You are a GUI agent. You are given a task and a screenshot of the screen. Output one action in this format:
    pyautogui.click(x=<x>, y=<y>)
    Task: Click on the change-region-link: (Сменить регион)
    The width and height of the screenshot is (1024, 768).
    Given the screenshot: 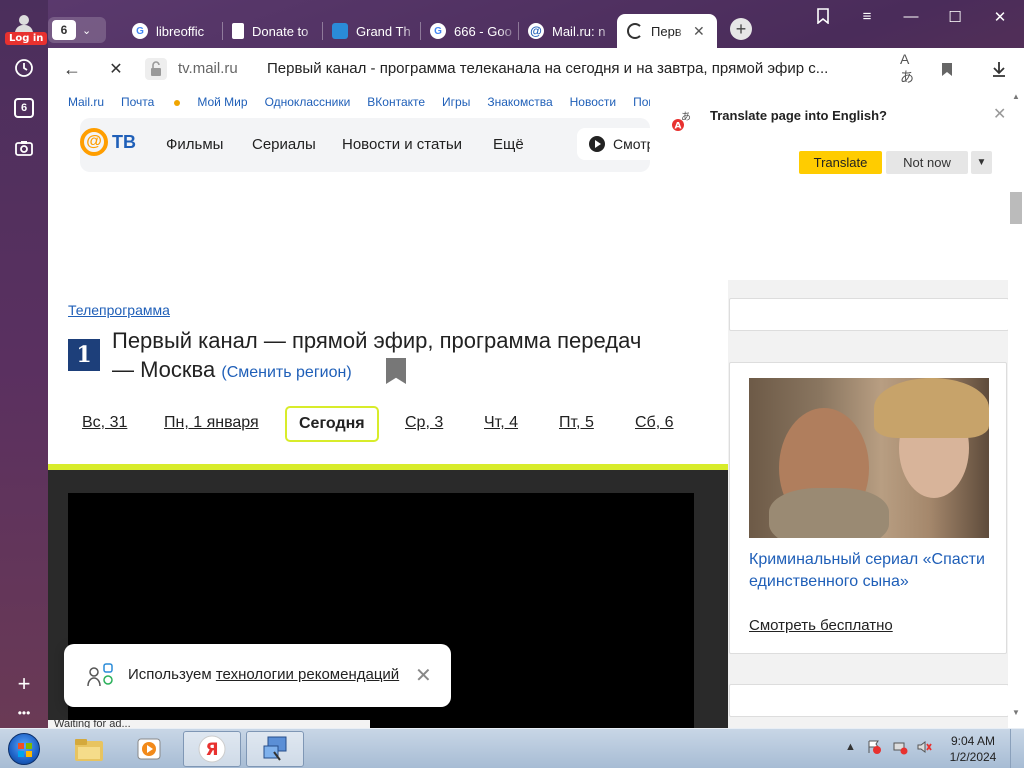 What is the action you would take?
    pyautogui.click(x=286, y=372)
    